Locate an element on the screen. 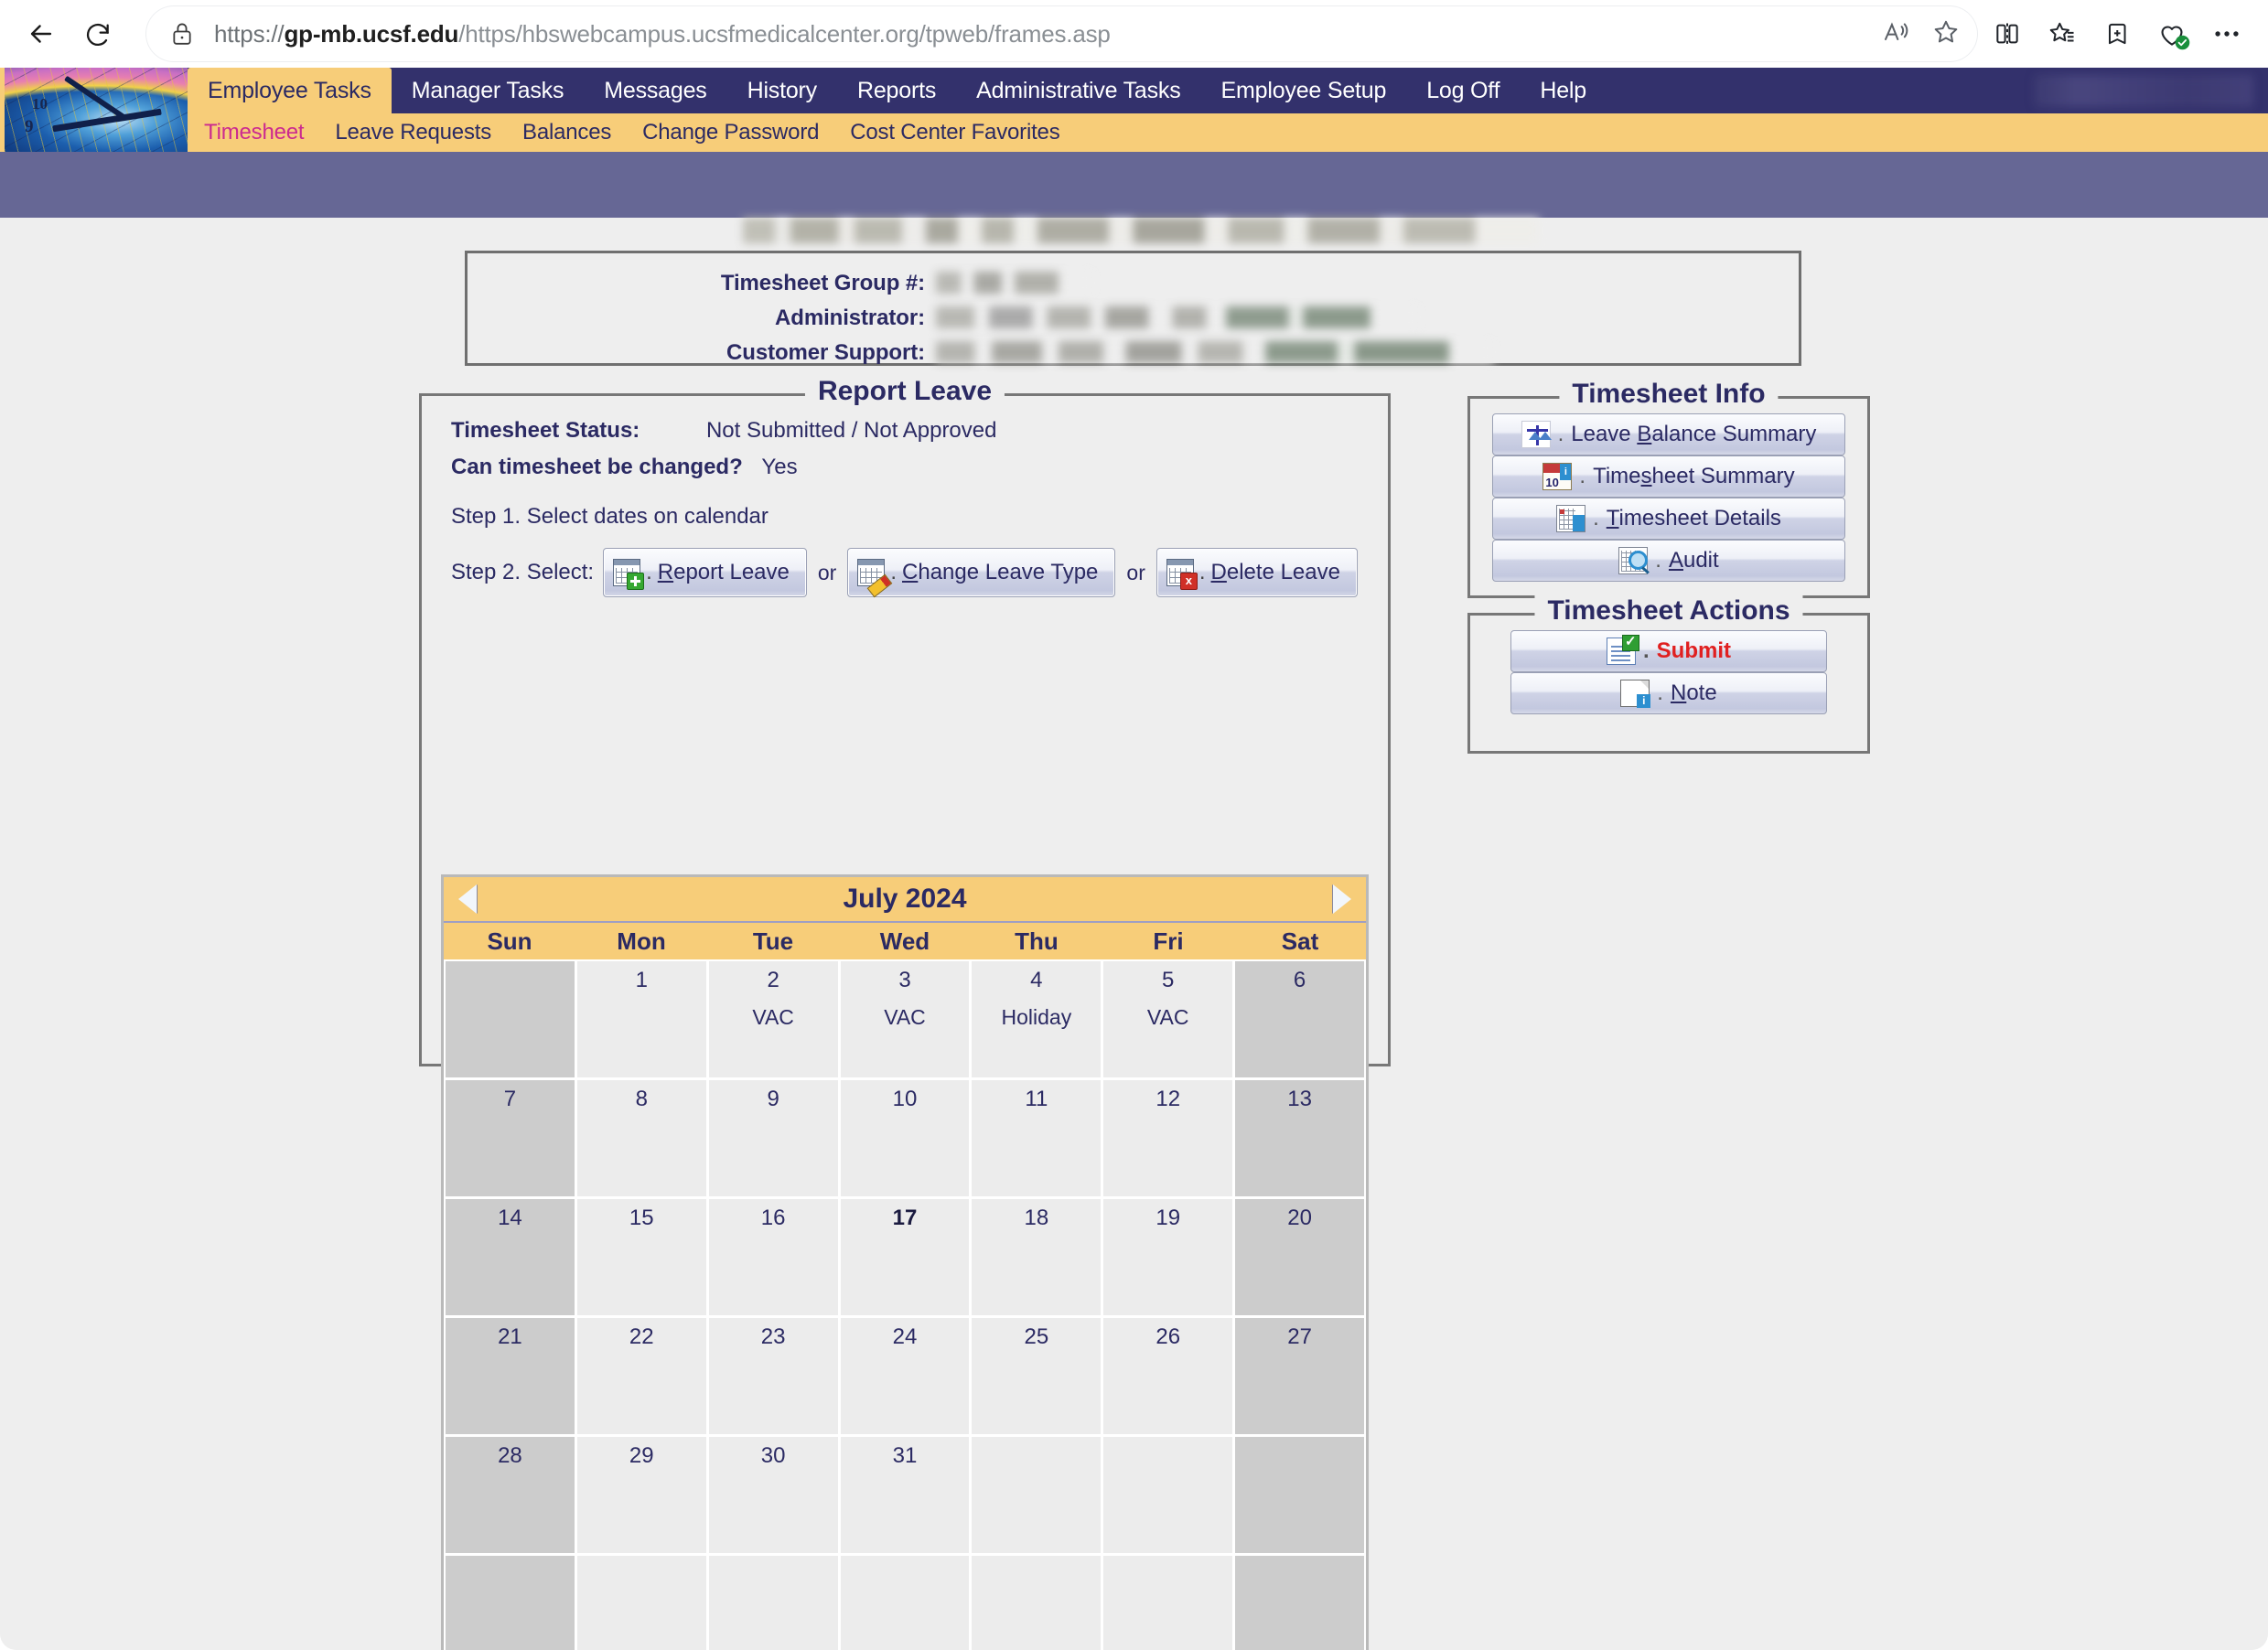 Image resolution: width=2268 pixels, height=1650 pixels. timesheet-details-button: . Timesheet Details is located at coordinates (1668, 519).